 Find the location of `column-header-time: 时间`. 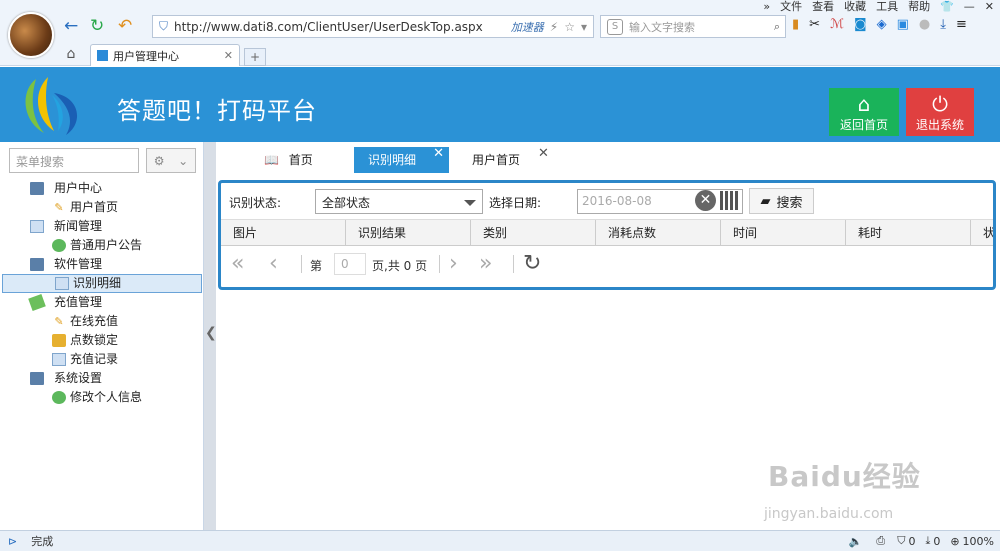

column-header-time: 时间 is located at coordinates (783, 233).